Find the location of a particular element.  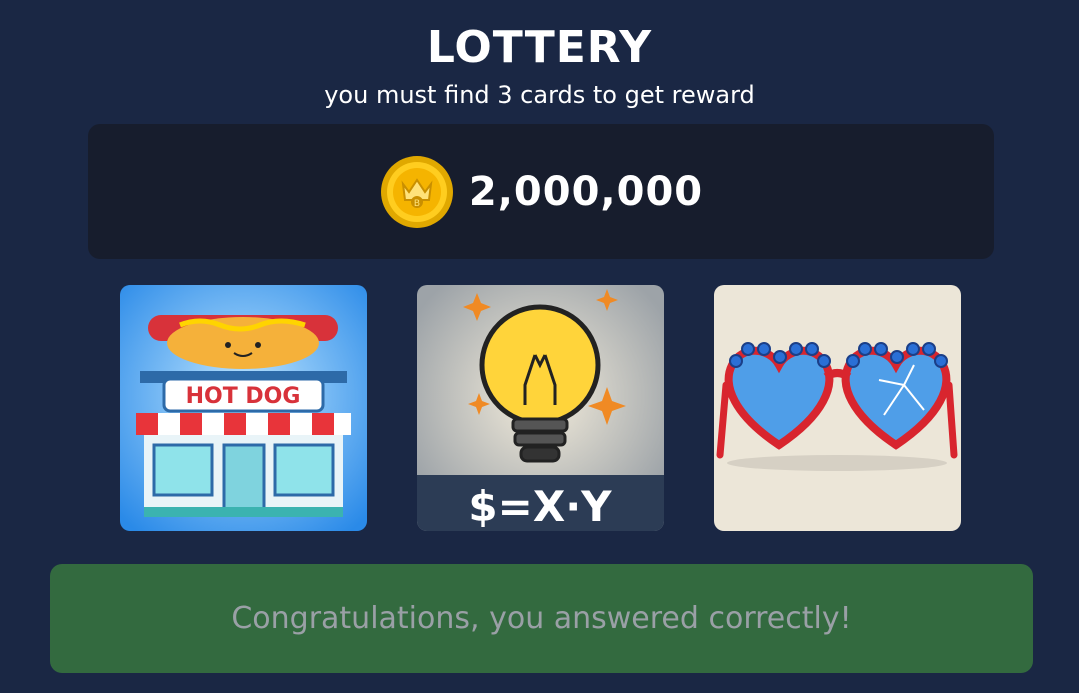

svg-text: B is located at coordinates (417, 204).